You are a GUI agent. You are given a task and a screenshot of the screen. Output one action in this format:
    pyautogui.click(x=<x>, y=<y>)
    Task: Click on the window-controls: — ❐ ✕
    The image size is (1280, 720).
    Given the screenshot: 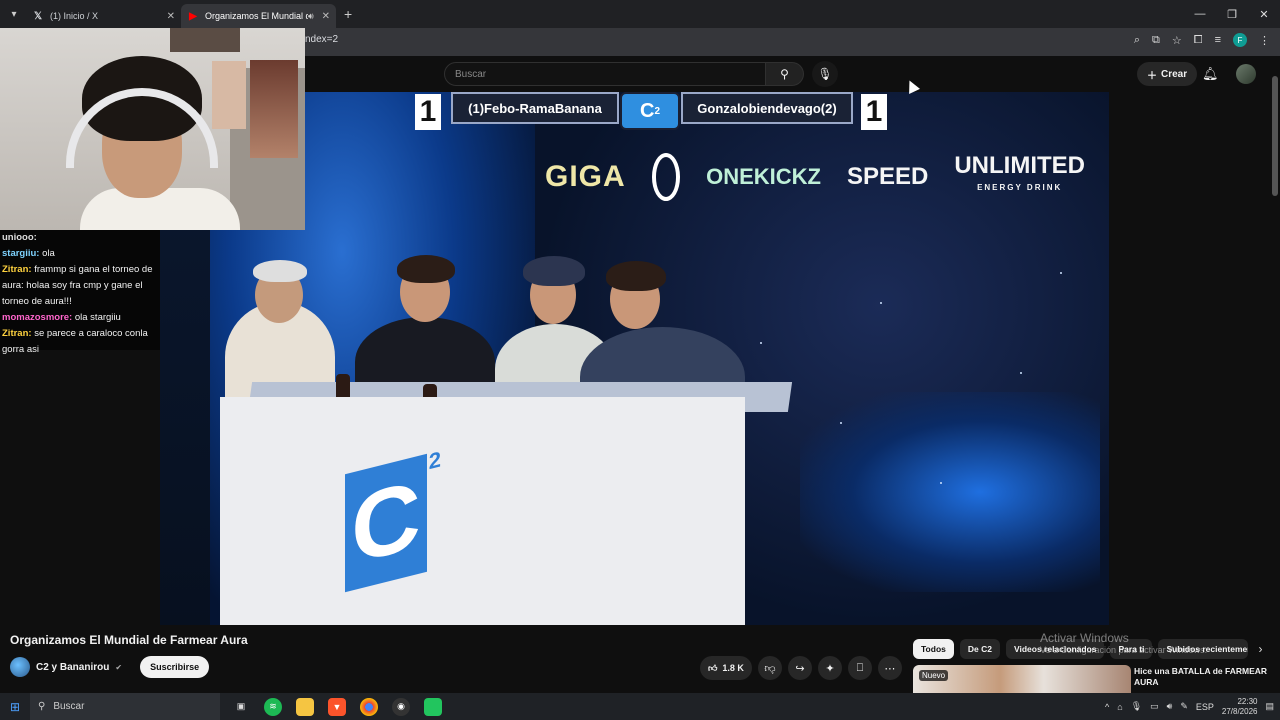 What is the action you would take?
    pyautogui.click(x=1232, y=14)
    